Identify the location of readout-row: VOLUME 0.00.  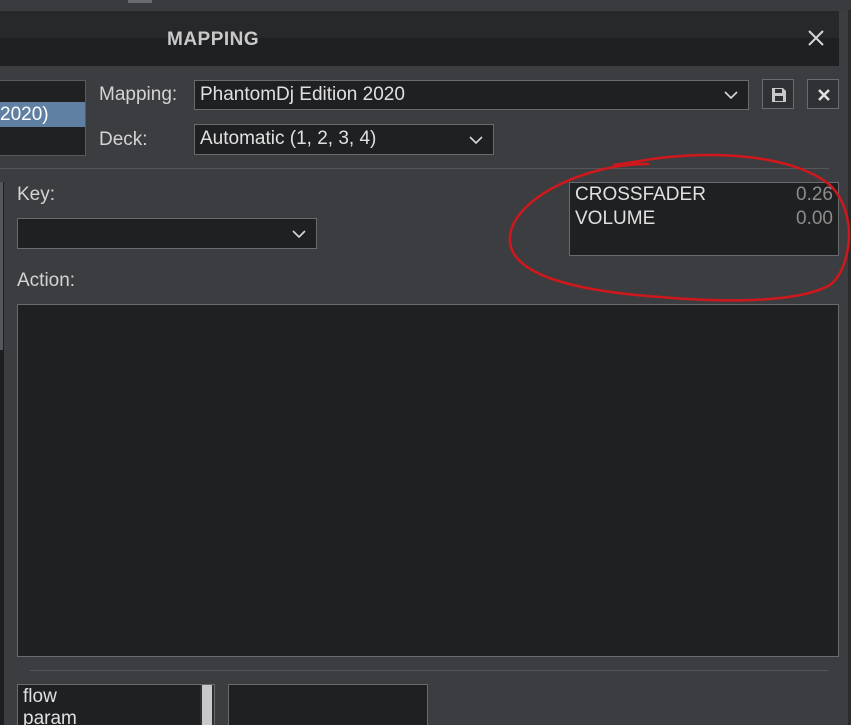
(704, 219).